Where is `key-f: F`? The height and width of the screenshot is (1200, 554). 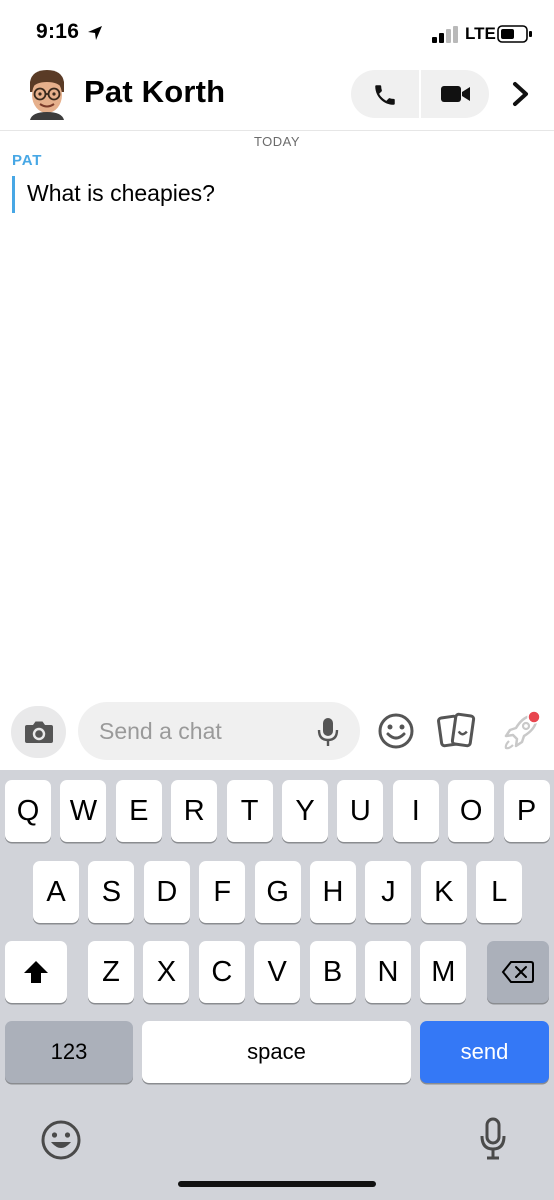
key-f: F is located at coordinates (222, 892).